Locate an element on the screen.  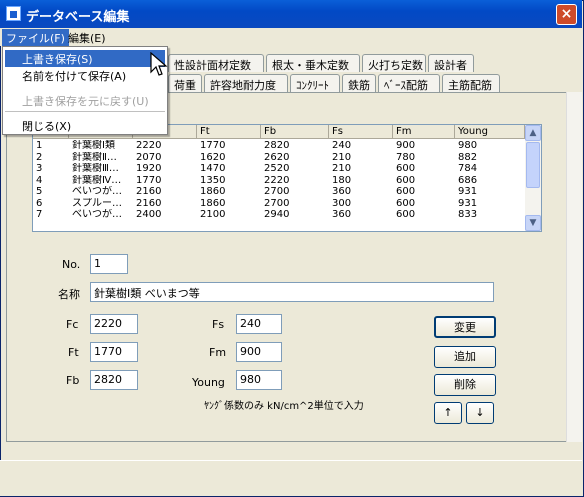
move-up-button: ↑ is located at coordinates (448, 413).